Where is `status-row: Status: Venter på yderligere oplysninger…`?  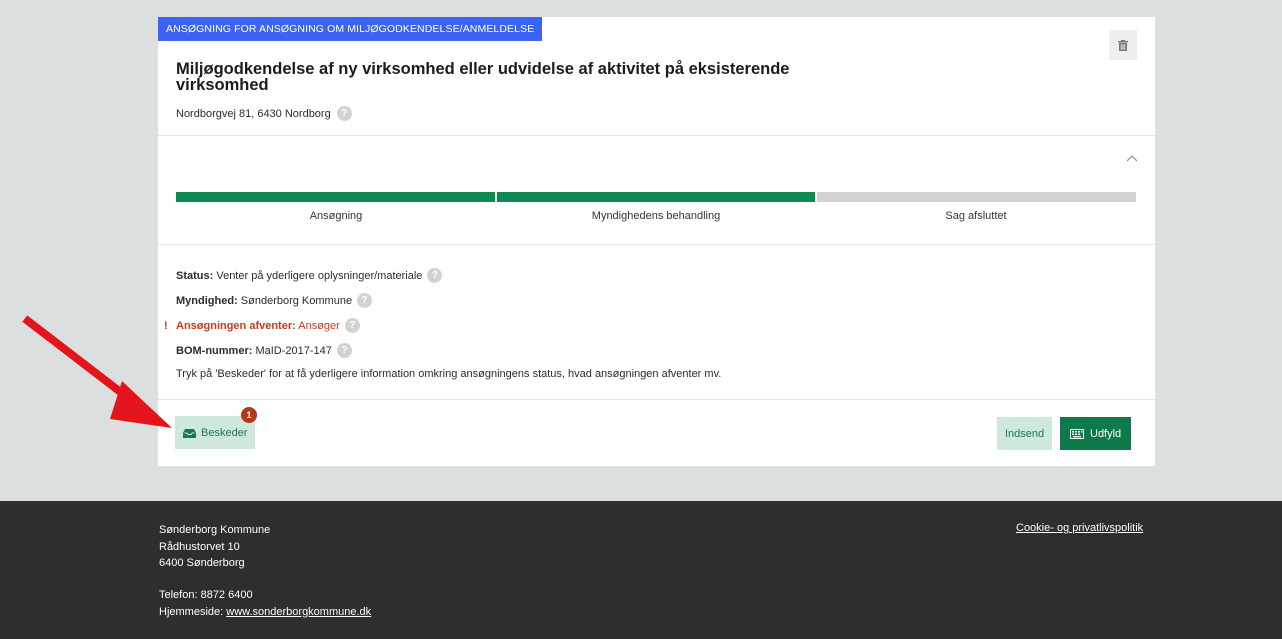
status-row: Status: Venter på yderligere oplysninger… is located at coordinates (448, 275).